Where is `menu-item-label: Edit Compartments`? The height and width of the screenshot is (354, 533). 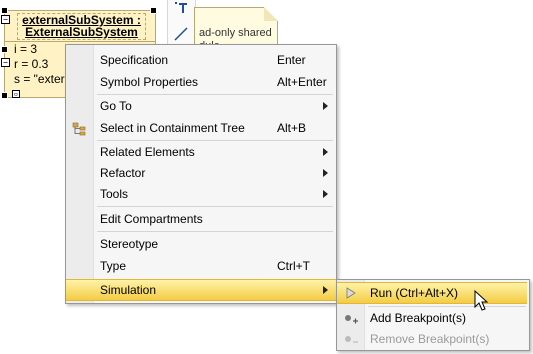
menu-item-label: Edit Compartments is located at coordinates (151, 219).